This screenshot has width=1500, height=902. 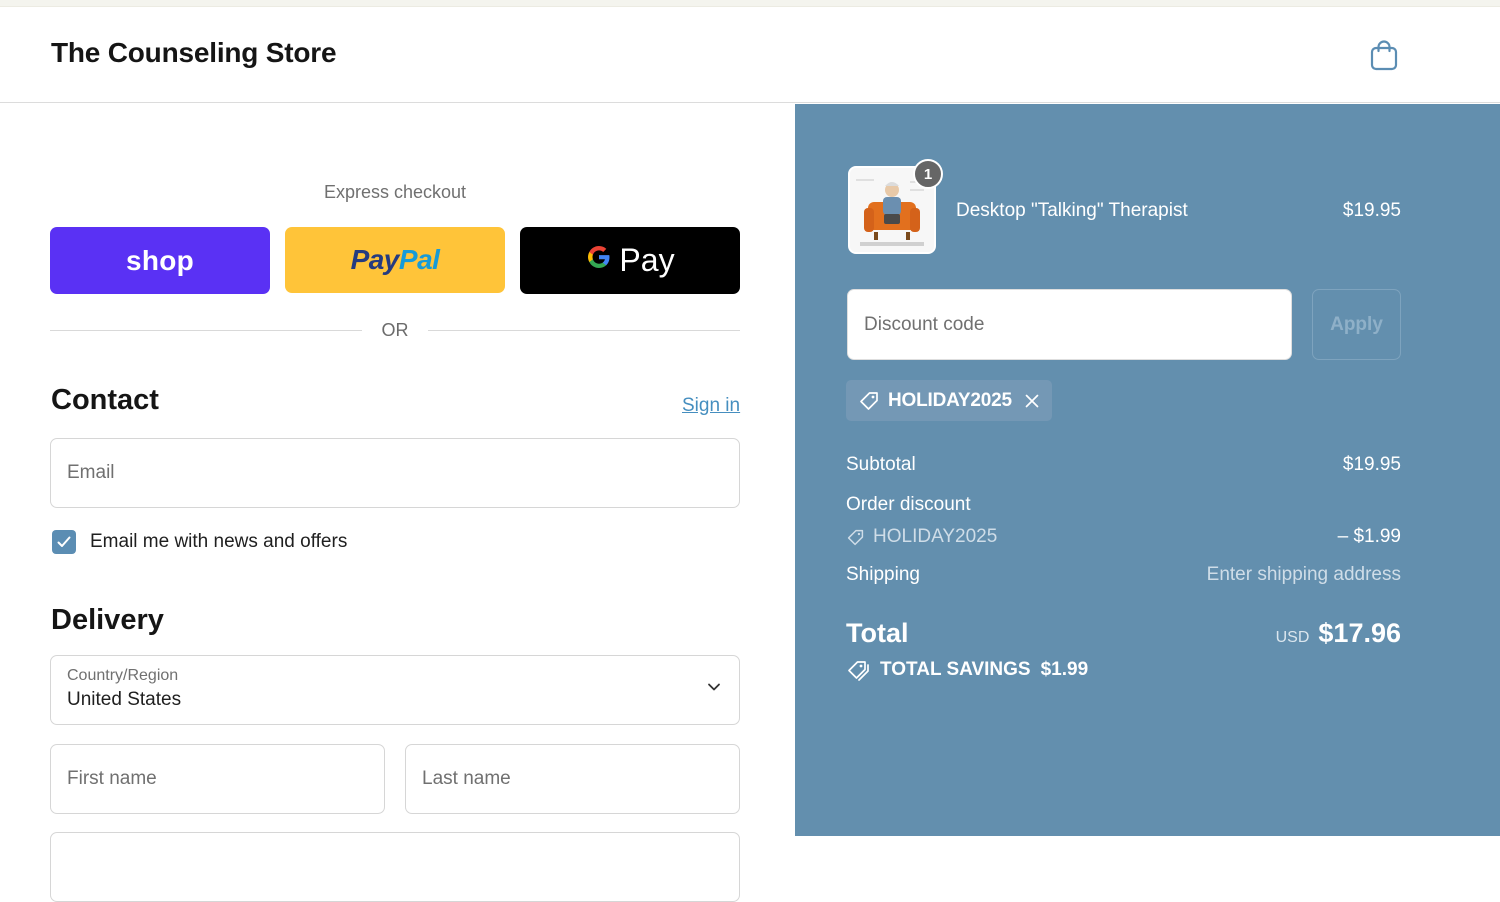 I want to click on product-name: Desktop "Talking" Therapist, so click(x=1072, y=210).